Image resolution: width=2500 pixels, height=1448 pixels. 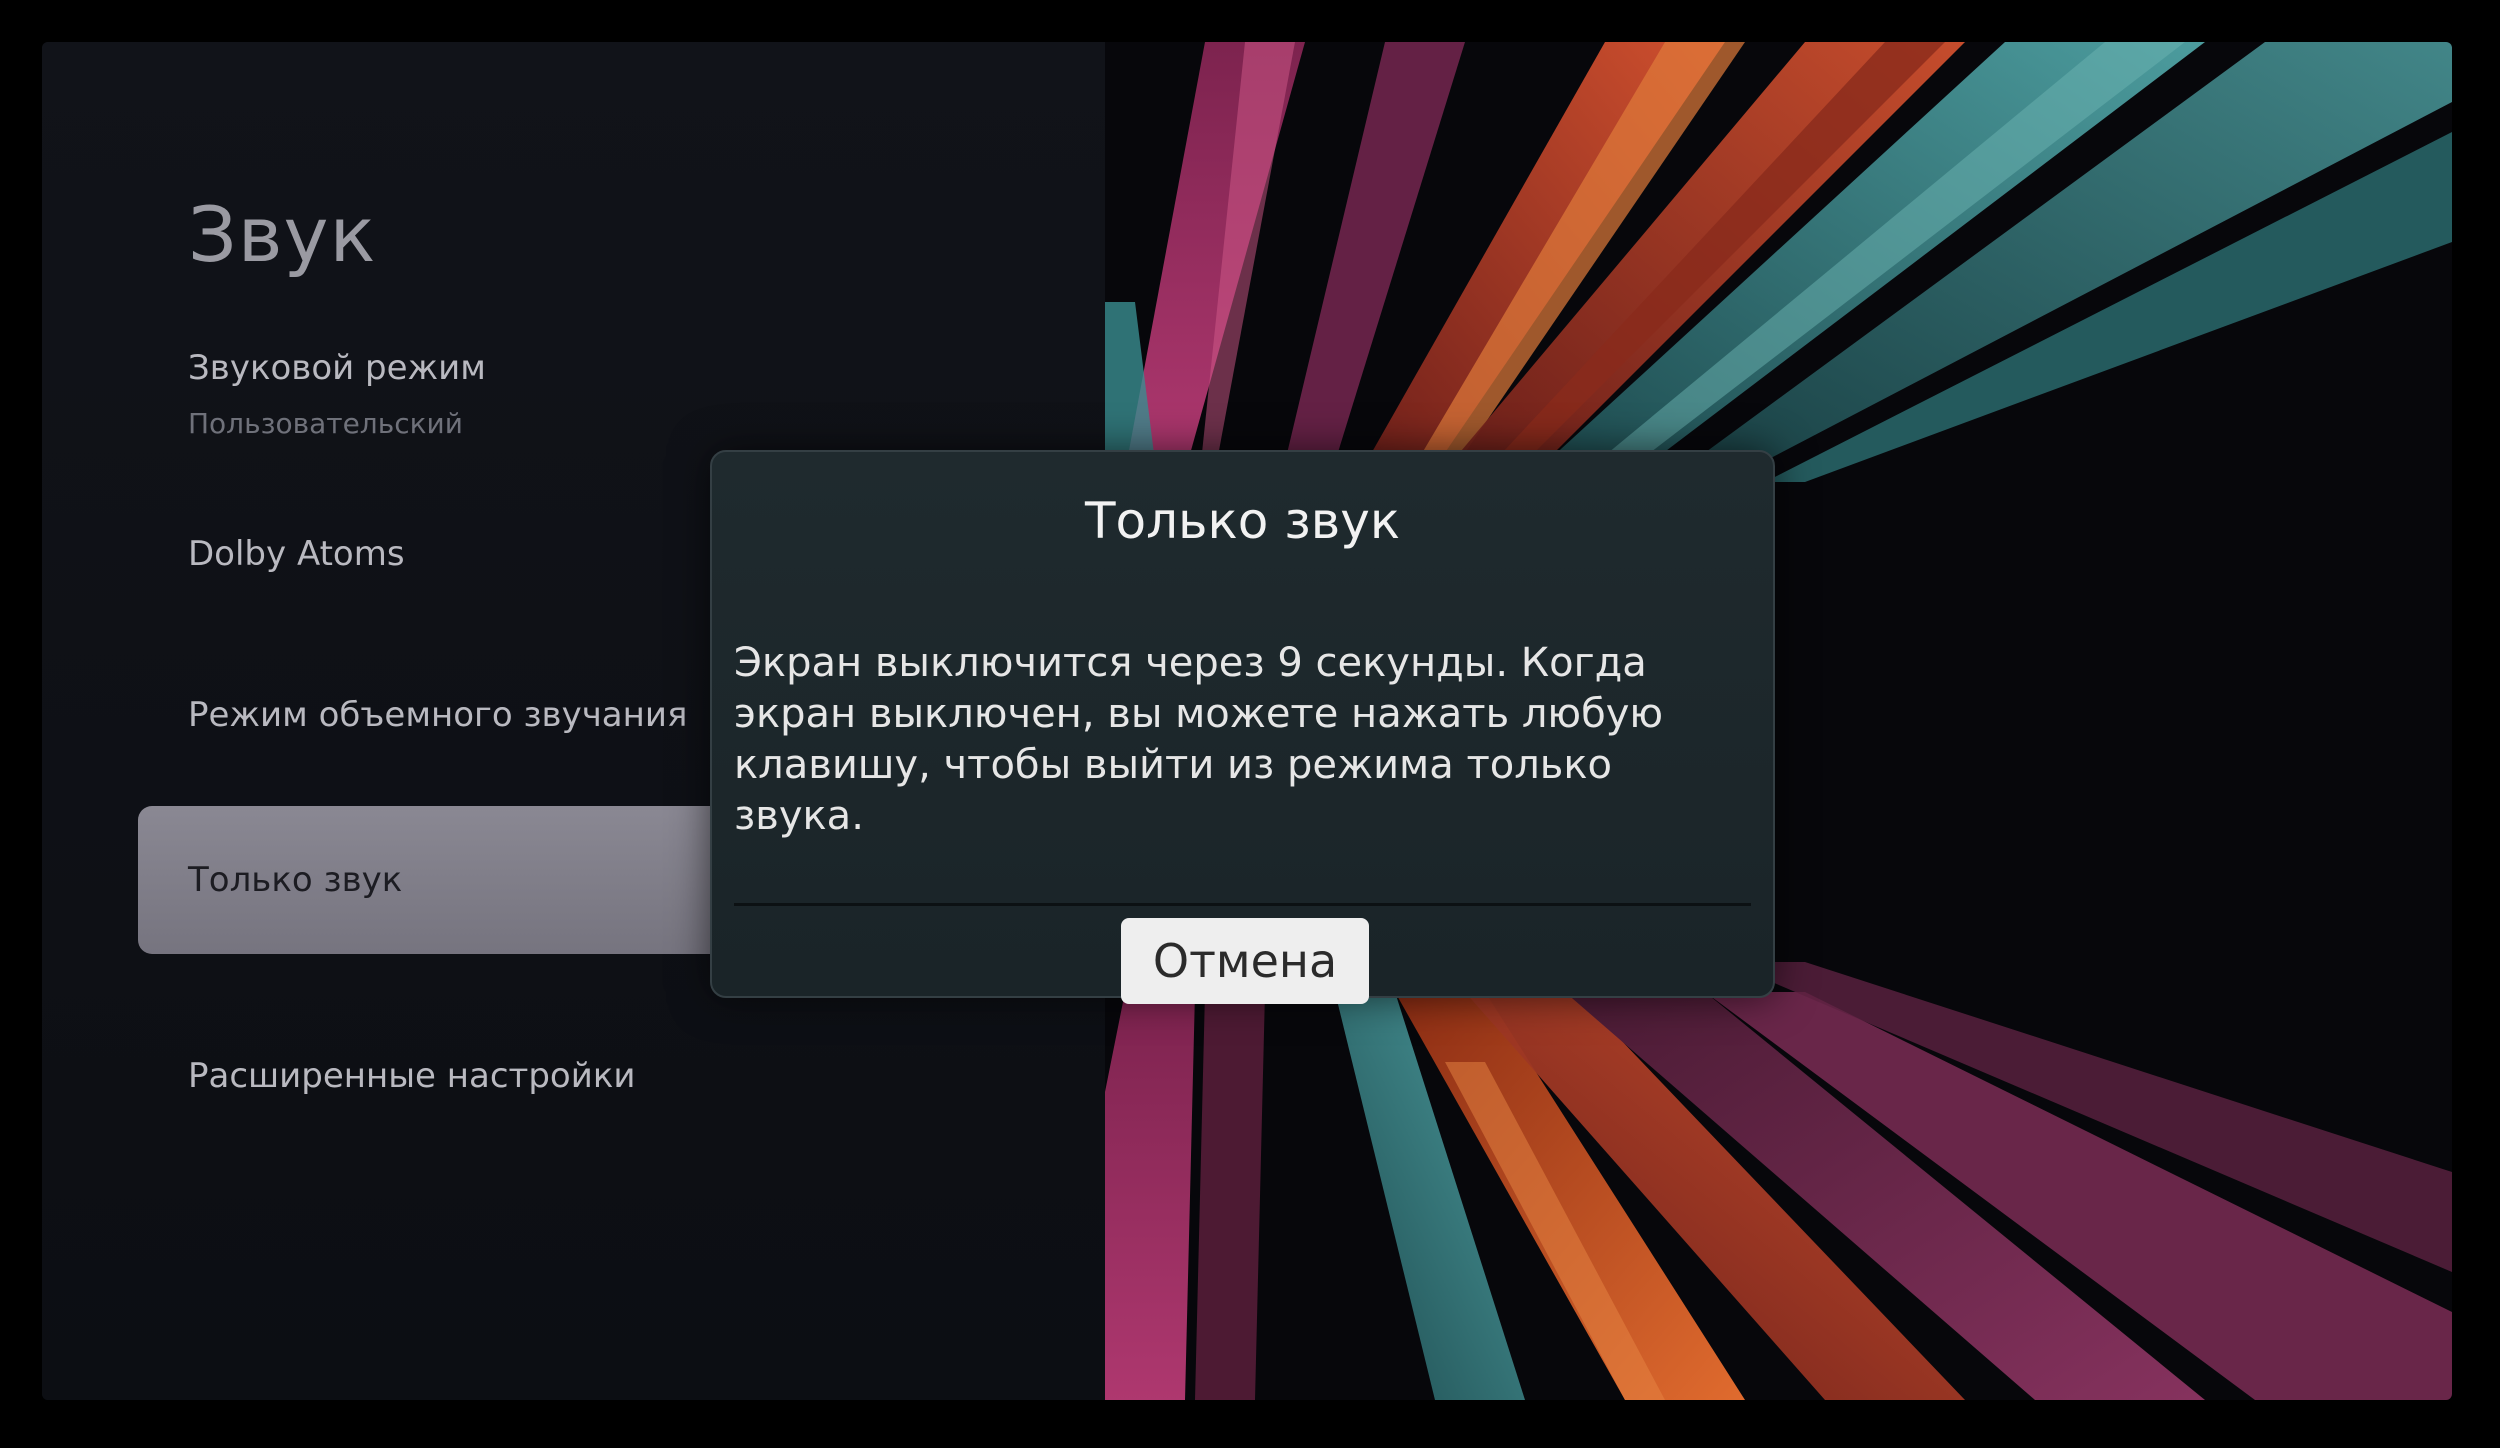 I want to click on menu-item-label: Только звук, so click(x=295, y=880).